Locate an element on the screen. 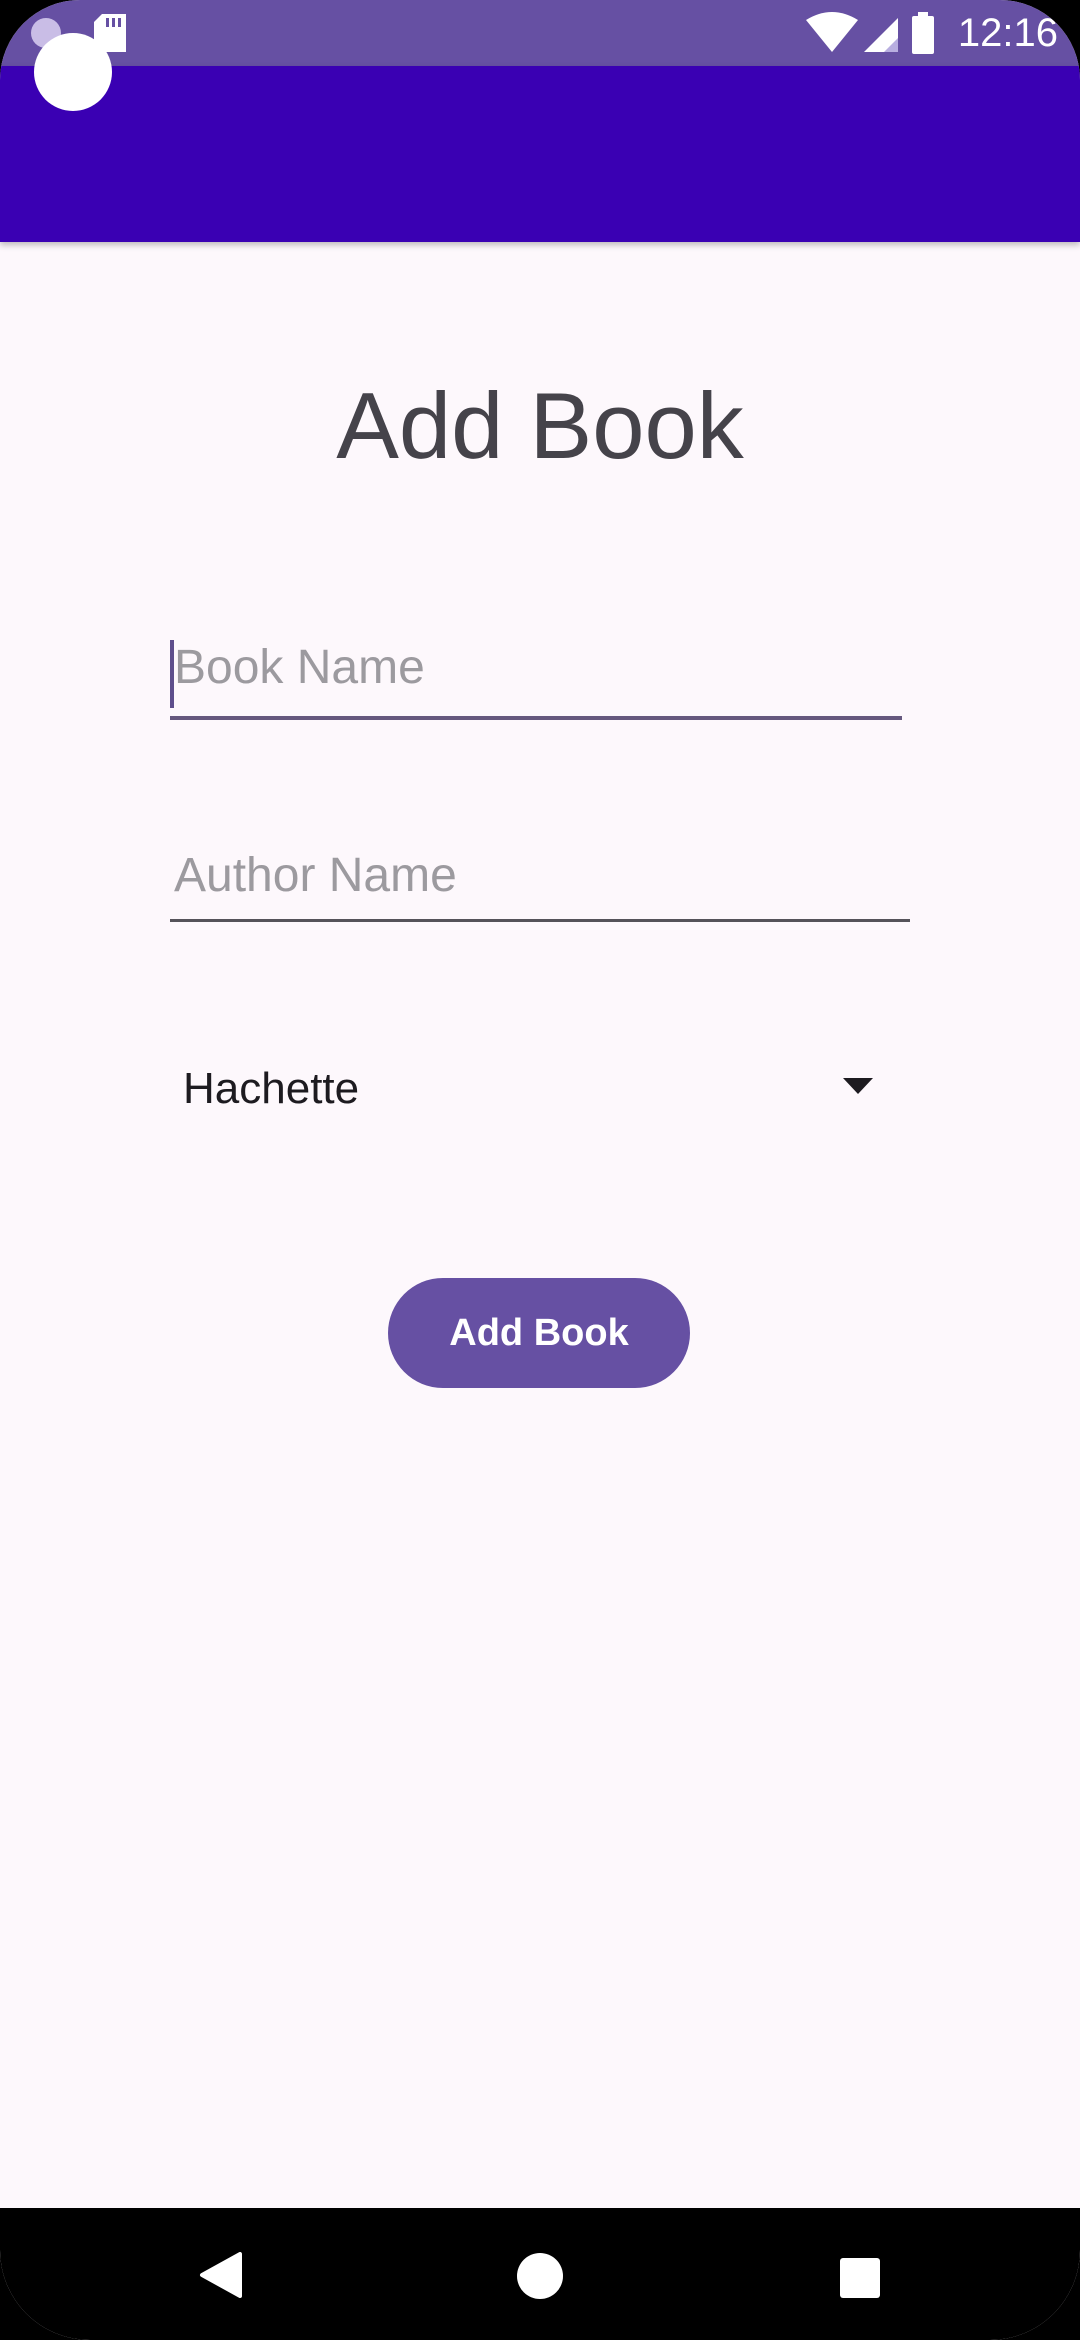 The image size is (1080, 2340). book-name-placeholder: Book Name is located at coordinates (299, 667).